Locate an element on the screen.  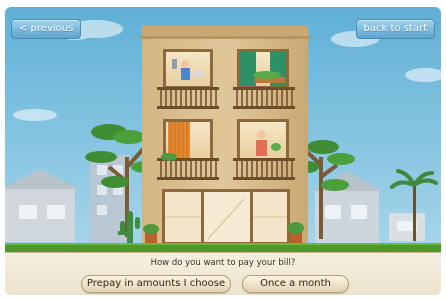
prepay-choice-button: Prepay in amounts I choose is located at coordinates (156, 284).